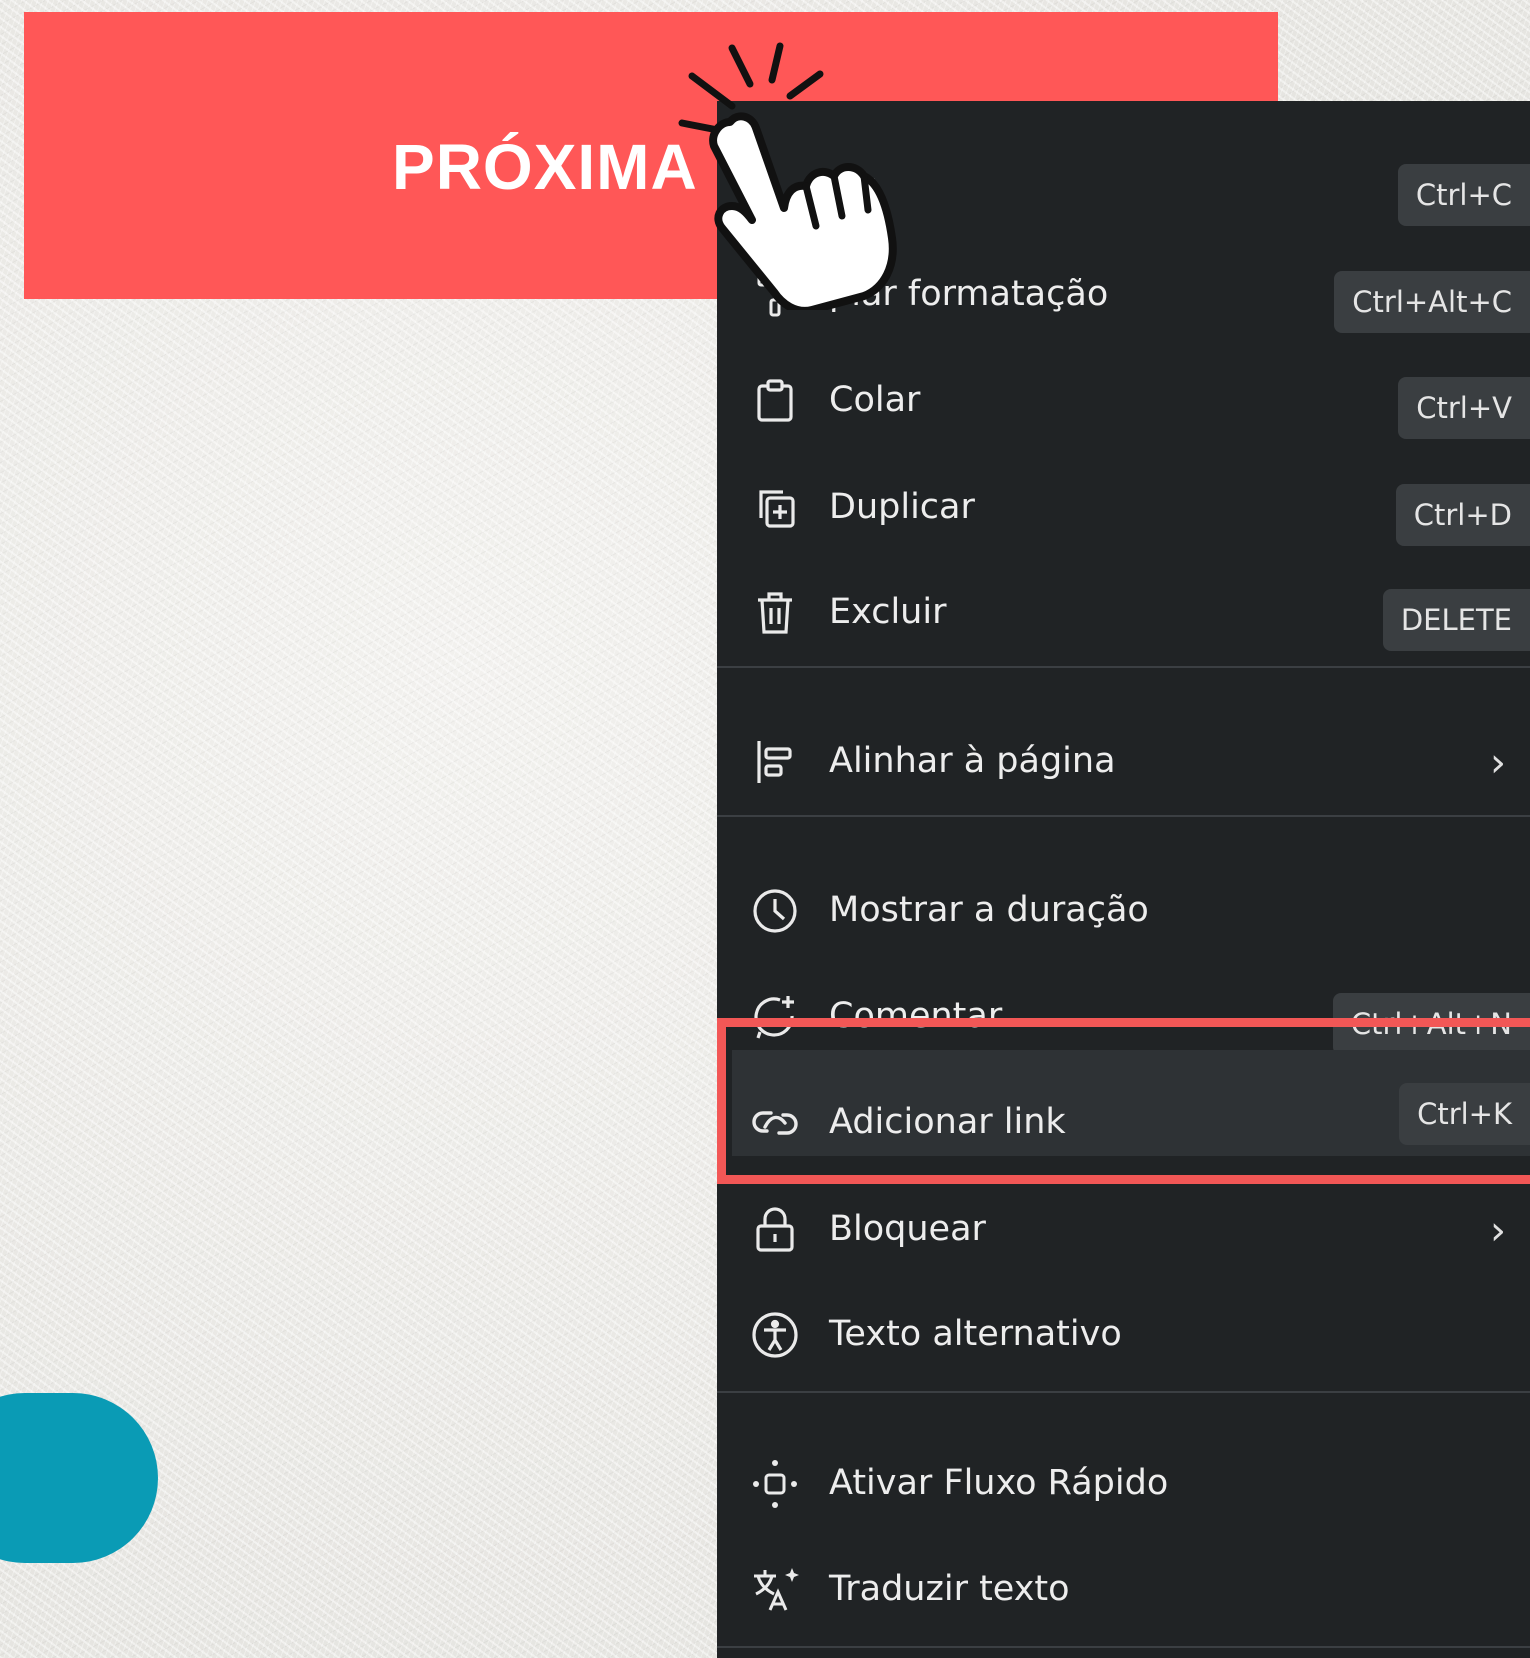 Image resolution: width=1530 pixels, height=1658 pixels. I want to click on align-left-icon, so click(775, 762).